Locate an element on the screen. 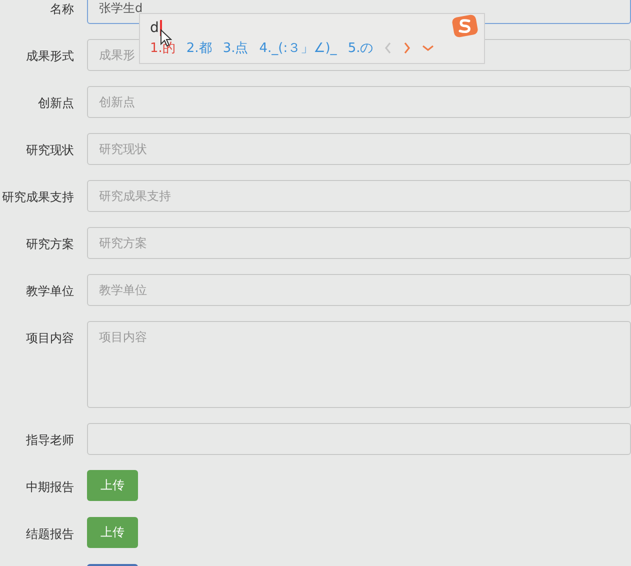 The width and height of the screenshot is (631, 566). next-page-icon is located at coordinates (407, 48).